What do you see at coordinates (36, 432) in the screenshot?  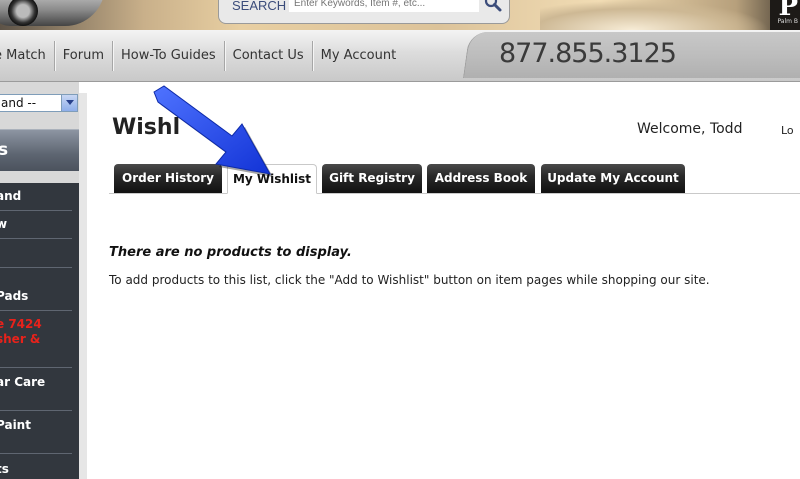 I see `sidebar-item: Paint` at bounding box center [36, 432].